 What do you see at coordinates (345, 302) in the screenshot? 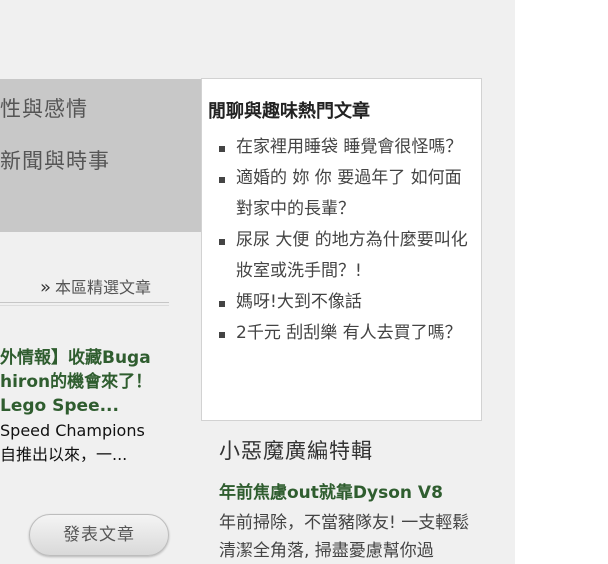
I see `hot-topic-item: 媽呀!大到不像話` at bounding box center [345, 302].